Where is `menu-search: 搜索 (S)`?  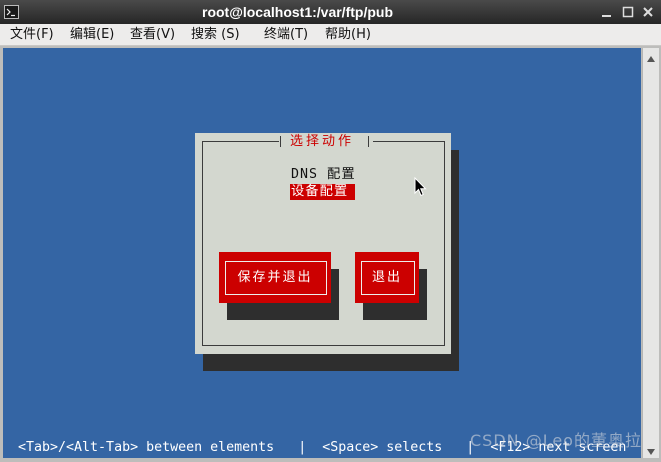 menu-search: 搜索 (S) is located at coordinates (215, 35).